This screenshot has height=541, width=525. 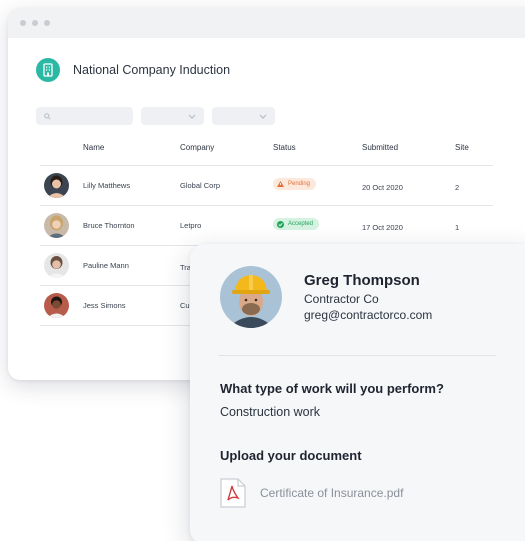 What do you see at coordinates (197, 147) in the screenshot?
I see `column-header-company: Company` at bounding box center [197, 147].